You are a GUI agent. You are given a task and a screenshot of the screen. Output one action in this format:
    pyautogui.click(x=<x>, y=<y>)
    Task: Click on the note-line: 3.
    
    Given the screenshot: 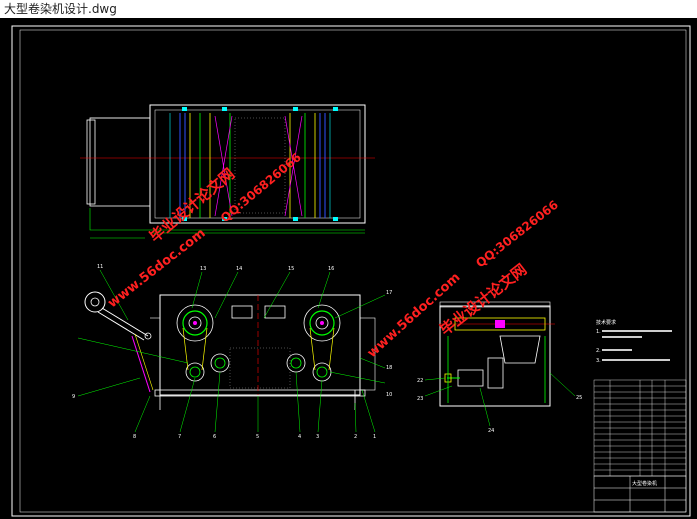 What is the action you would take?
    pyautogui.click(x=598, y=361)
    